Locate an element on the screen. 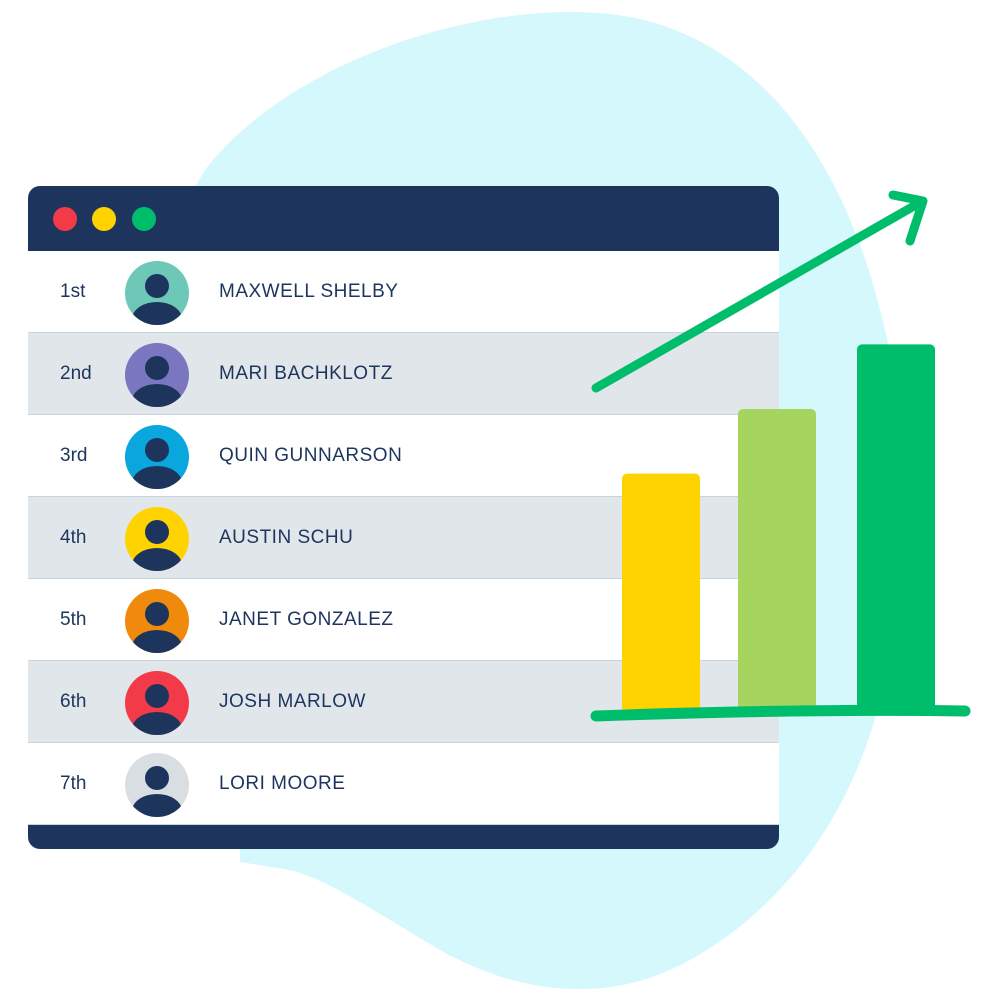  close-dot is located at coordinates (65, 219).